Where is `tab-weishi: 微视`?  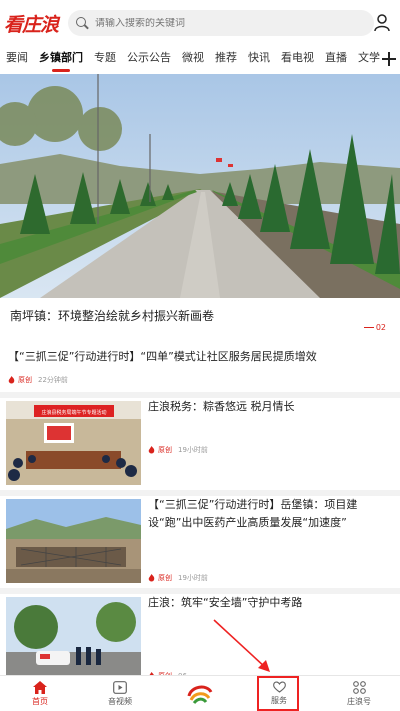
tab-weishi: 微视 is located at coordinates (190, 60).